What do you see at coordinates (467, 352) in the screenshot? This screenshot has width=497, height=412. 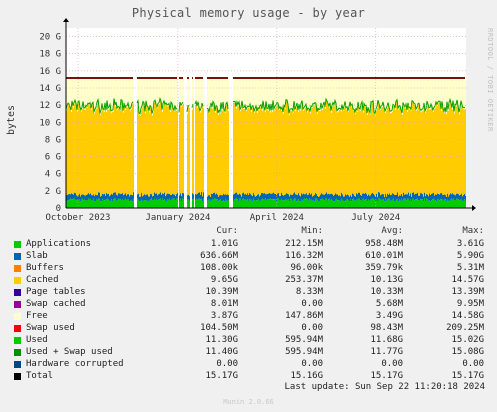 I see `legend-value-max: 15.08G` at bounding box center [467, 352].